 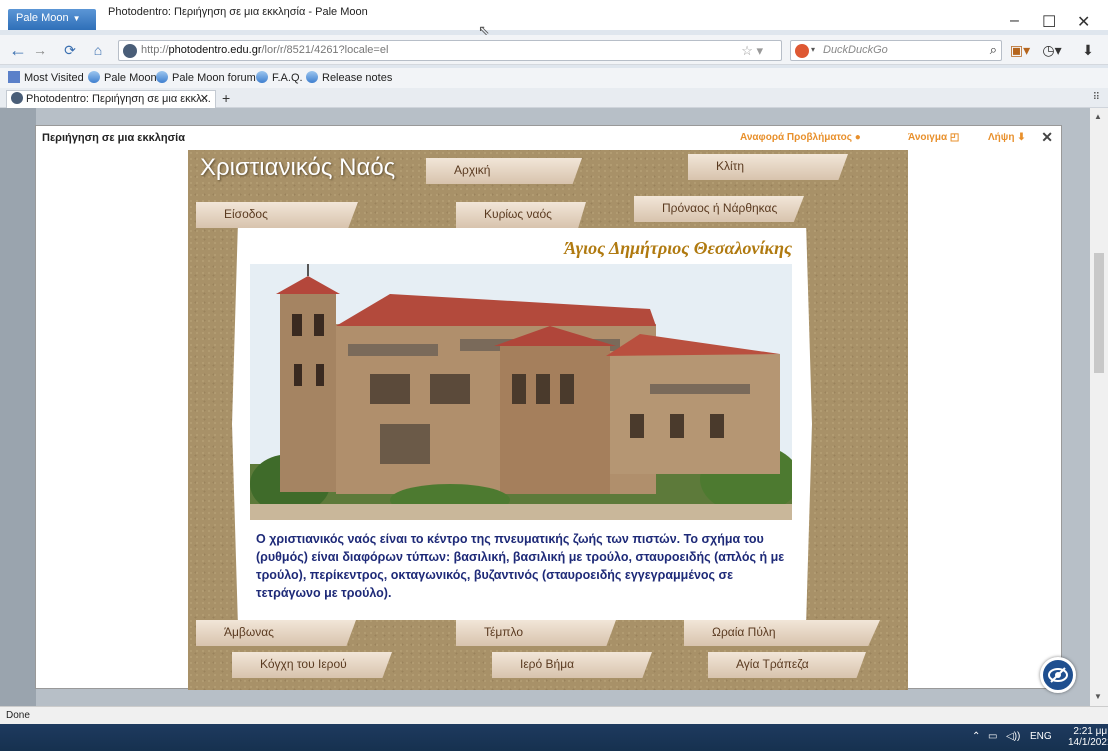 I want to click on app-menu-button: Pale Moon ▼, so click(x=52, y=19).